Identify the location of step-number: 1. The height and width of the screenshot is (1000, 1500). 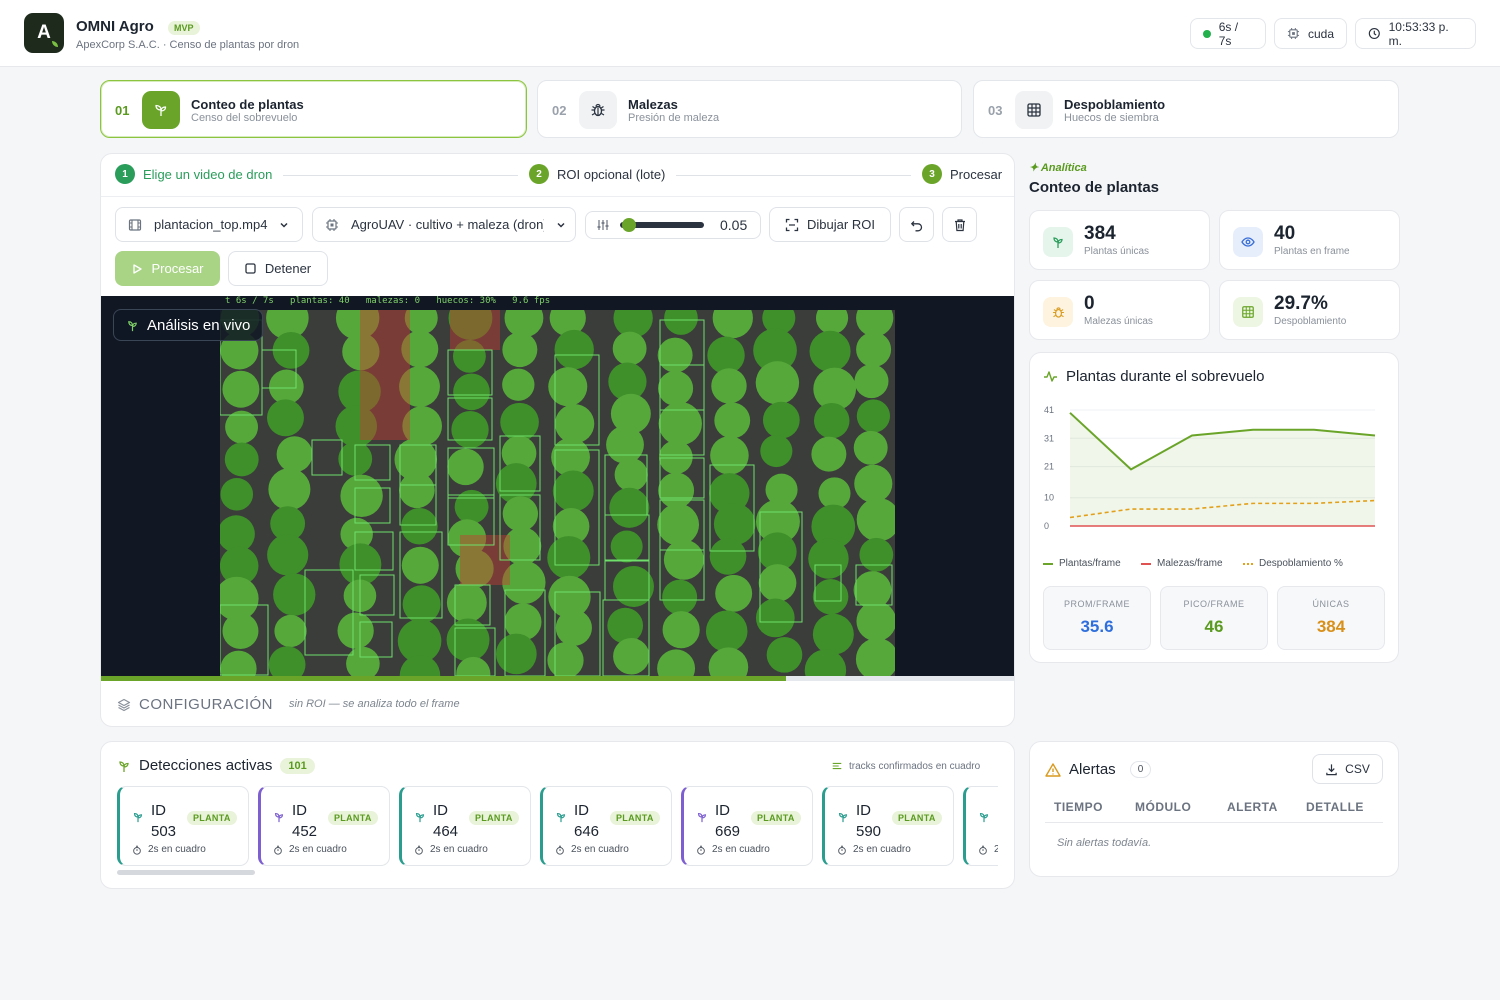
(125, 174).